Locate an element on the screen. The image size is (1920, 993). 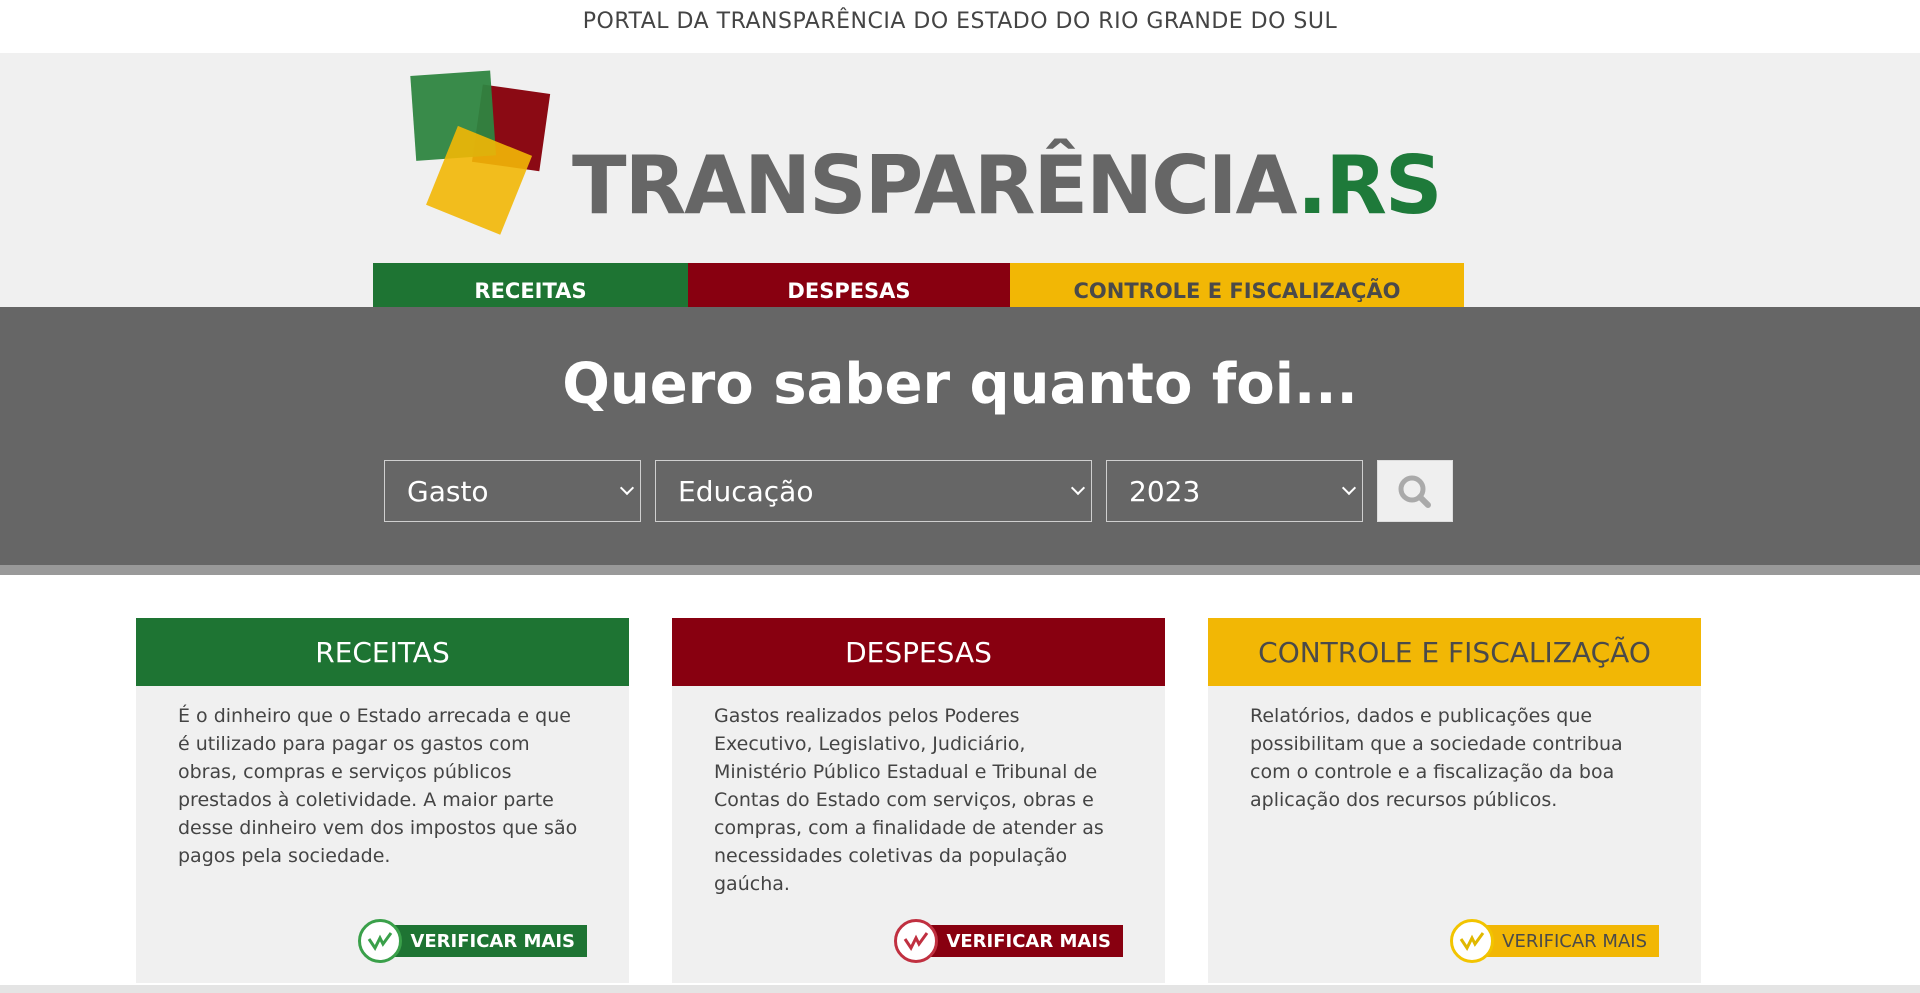
site-logo-wordmark: TRANSPARÊNCIA.RS is located at coordinates (1007, 185).